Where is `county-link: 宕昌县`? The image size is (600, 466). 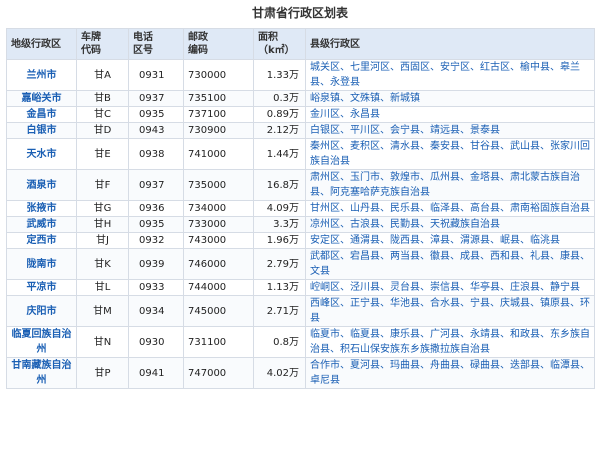
county-link: 宕昌县 is located at coordinates (365, 256).